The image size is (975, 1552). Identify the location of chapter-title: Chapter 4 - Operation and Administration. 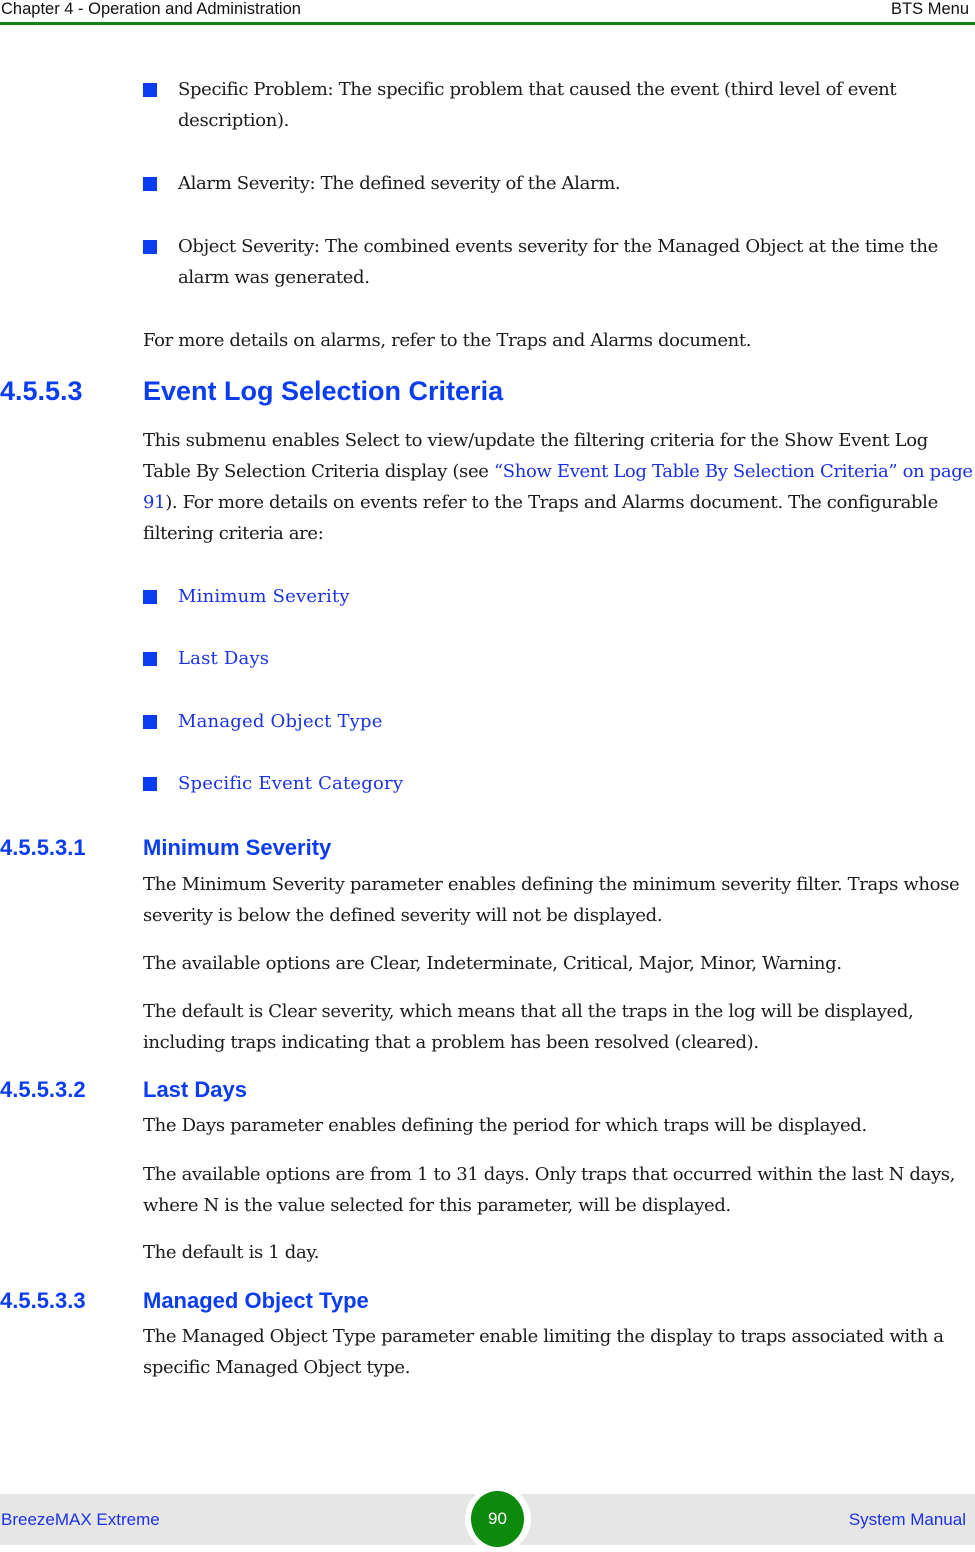
(151, 9).